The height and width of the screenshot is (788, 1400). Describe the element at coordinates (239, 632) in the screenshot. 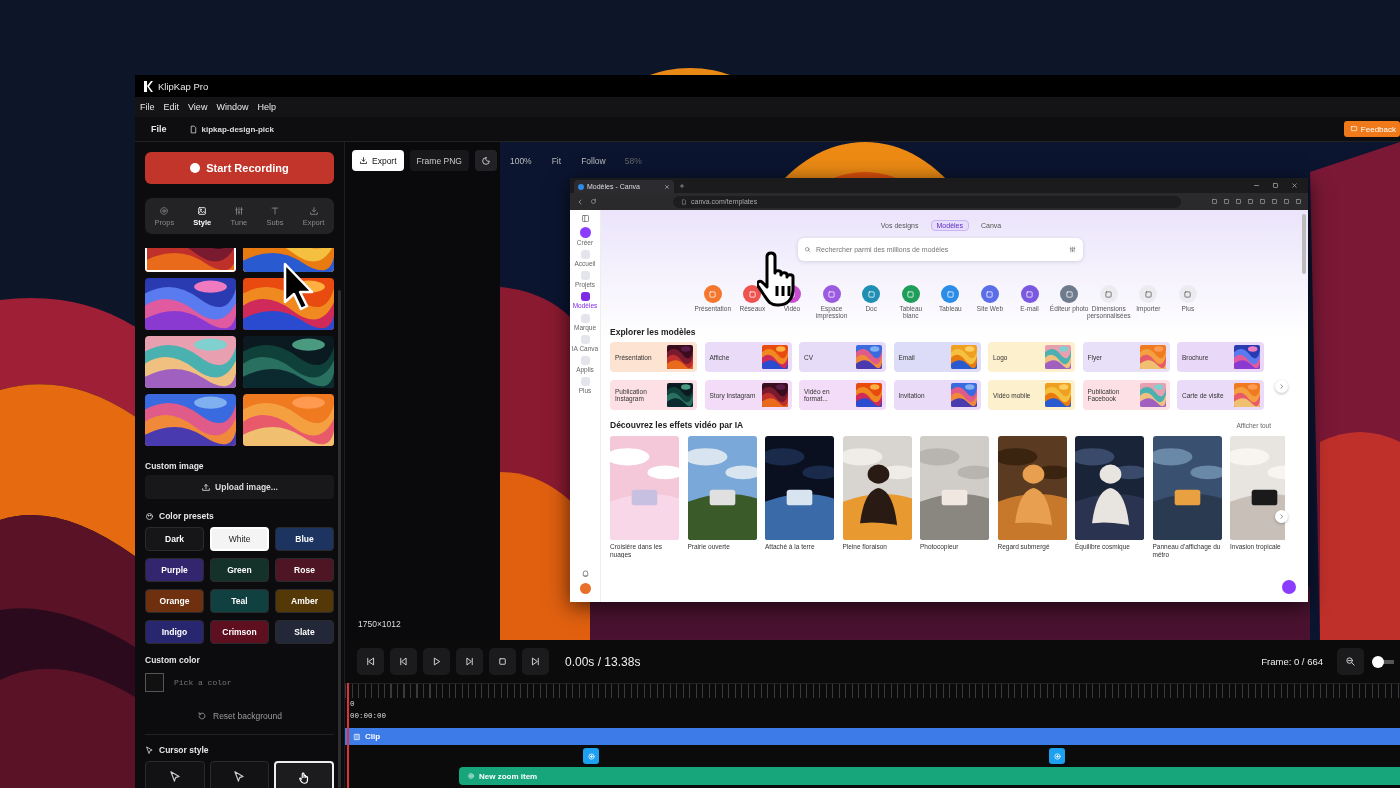

I see `color-preset-button: Crimson` at that location.